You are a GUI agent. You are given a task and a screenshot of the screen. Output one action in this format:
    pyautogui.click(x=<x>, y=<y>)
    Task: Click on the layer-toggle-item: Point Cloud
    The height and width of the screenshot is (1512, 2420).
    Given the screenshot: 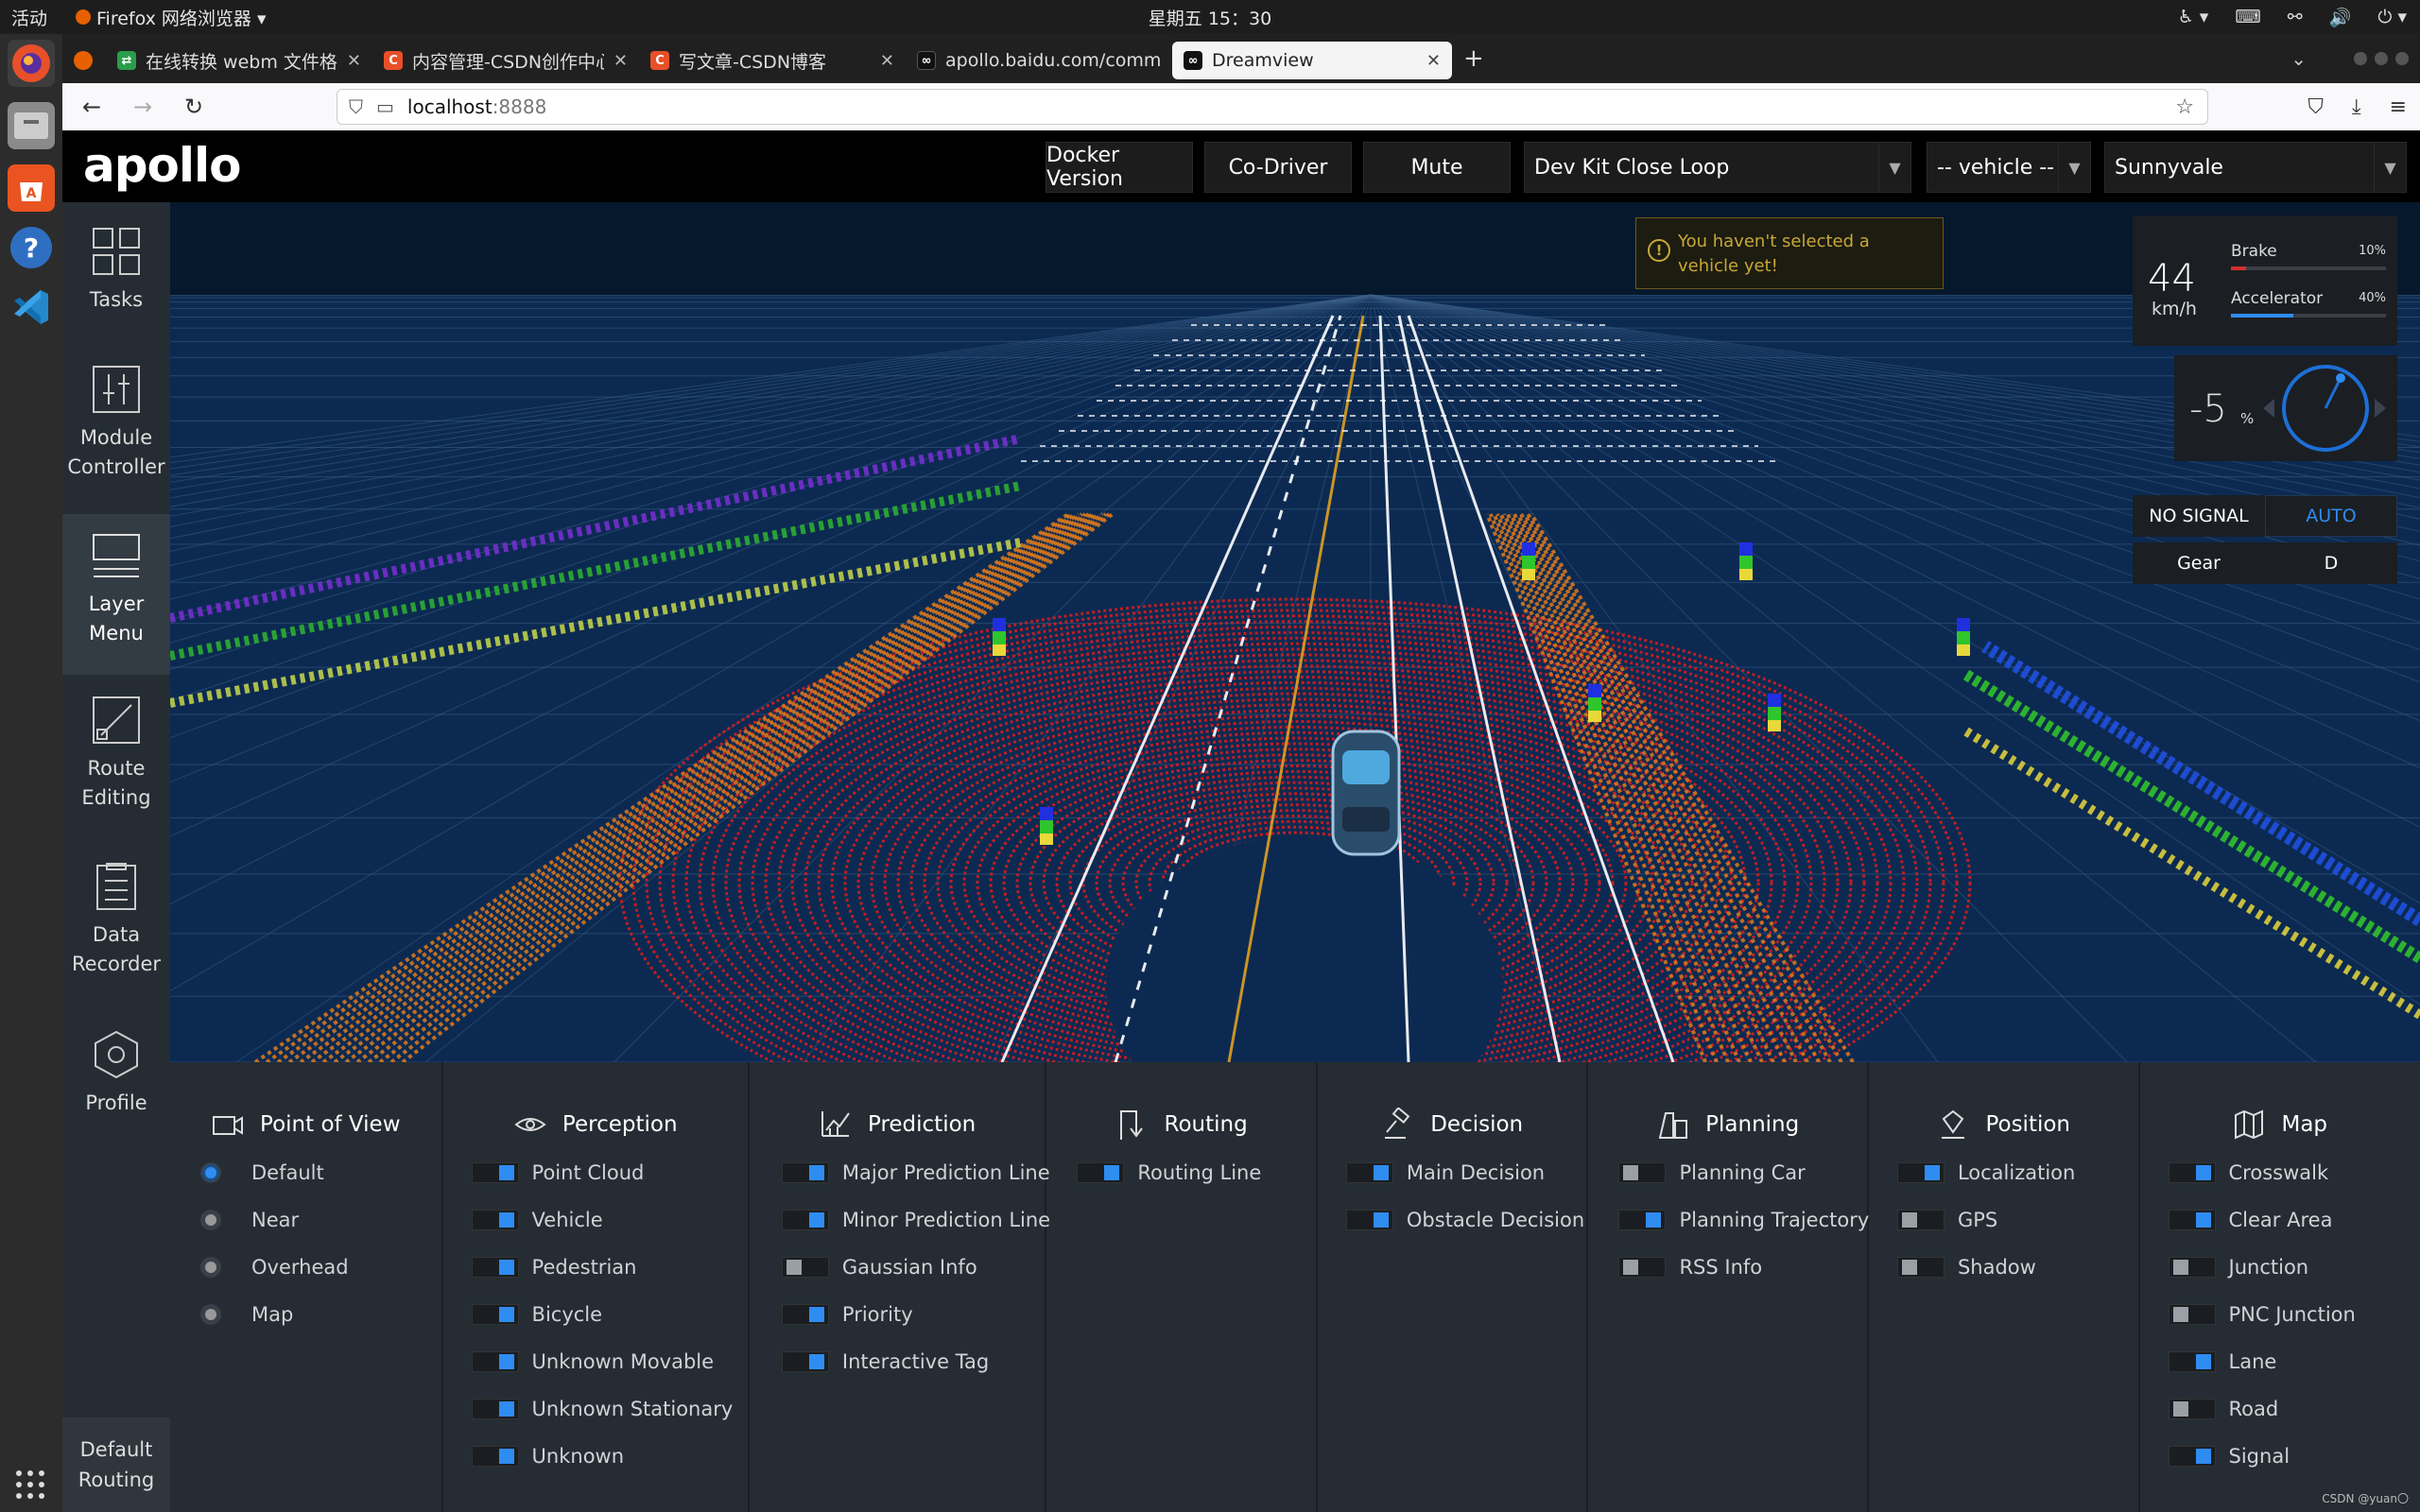 What is the action you would take?
    pyautogui.click(x=602, y=1172)
    